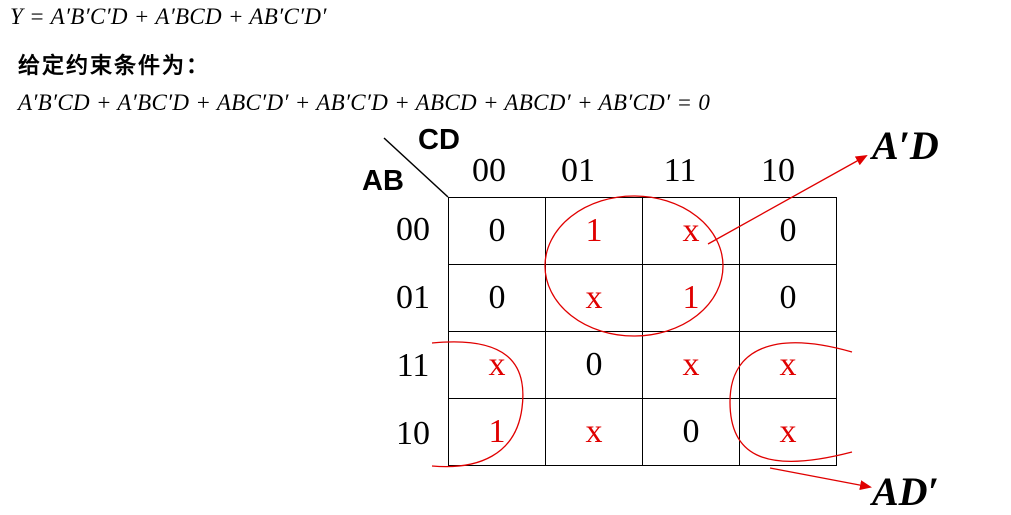 The image size is (1011, 515). Describe the element at coordinates (416, 167) in the screenshot. I see `header-diagonal-line` at that location.